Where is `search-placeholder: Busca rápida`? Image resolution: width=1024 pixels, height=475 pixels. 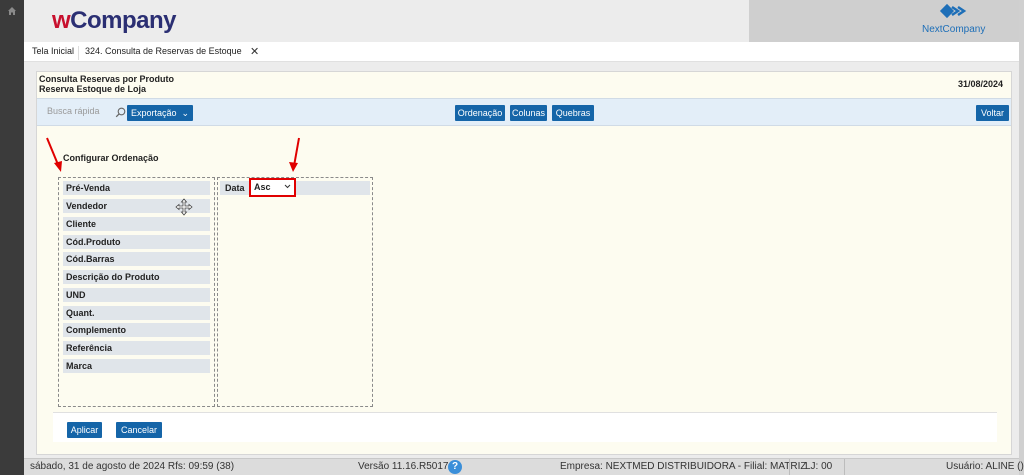 search-placeholder: Busca rápida is located at coordinates (73, 111).